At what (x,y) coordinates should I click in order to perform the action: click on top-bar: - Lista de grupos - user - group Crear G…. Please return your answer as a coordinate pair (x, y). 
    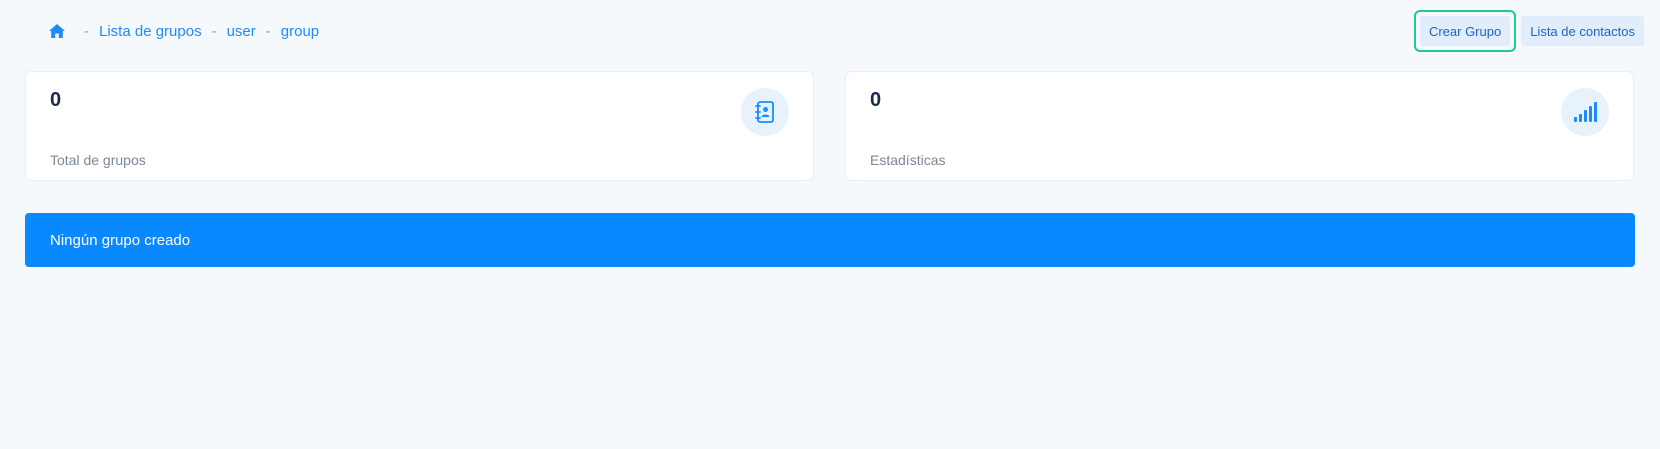
    Looking at the image, I should click on (830, 32).